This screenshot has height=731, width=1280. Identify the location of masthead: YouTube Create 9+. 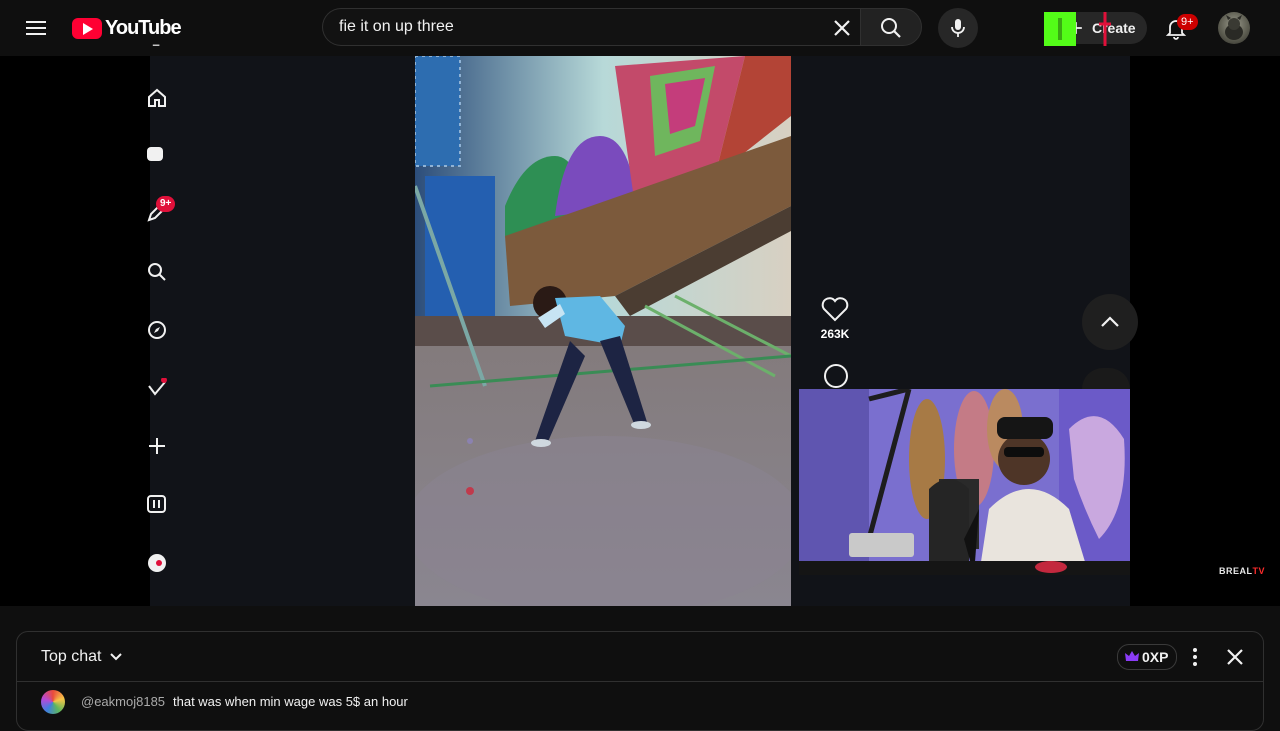
(640, 28).